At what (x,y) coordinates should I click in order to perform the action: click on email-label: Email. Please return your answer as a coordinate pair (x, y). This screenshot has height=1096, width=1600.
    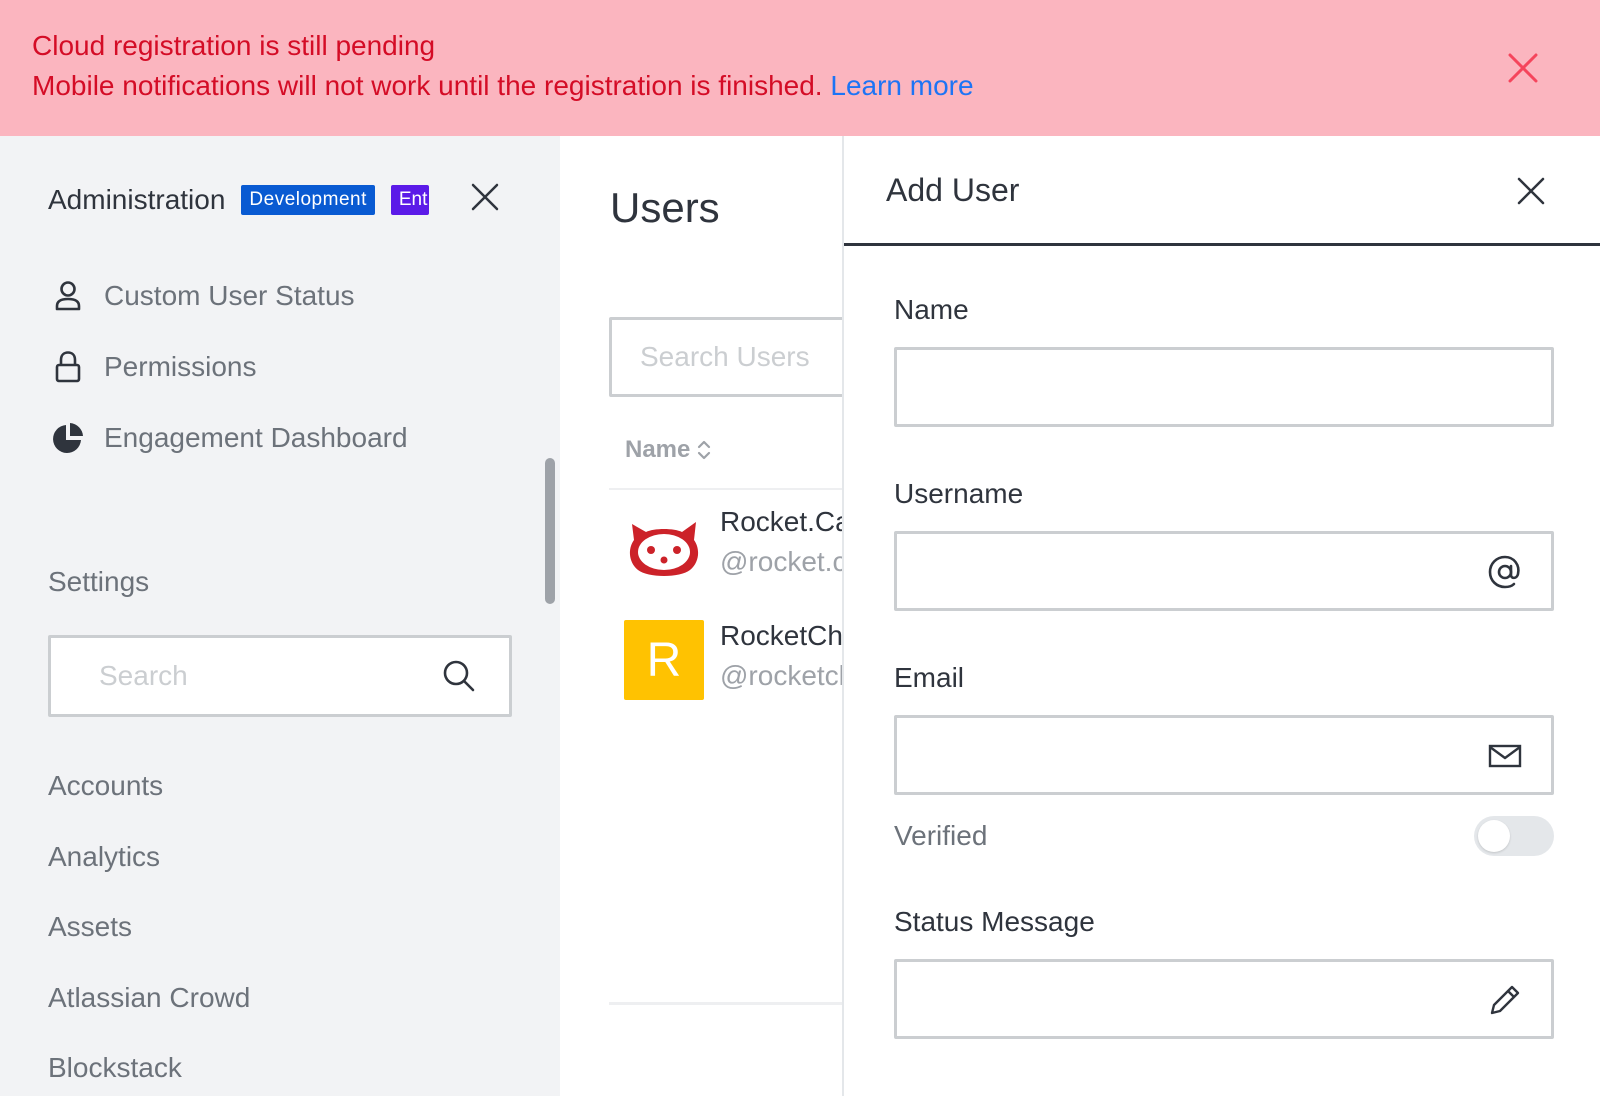
    Looking at the image, I should click on (929, 677).